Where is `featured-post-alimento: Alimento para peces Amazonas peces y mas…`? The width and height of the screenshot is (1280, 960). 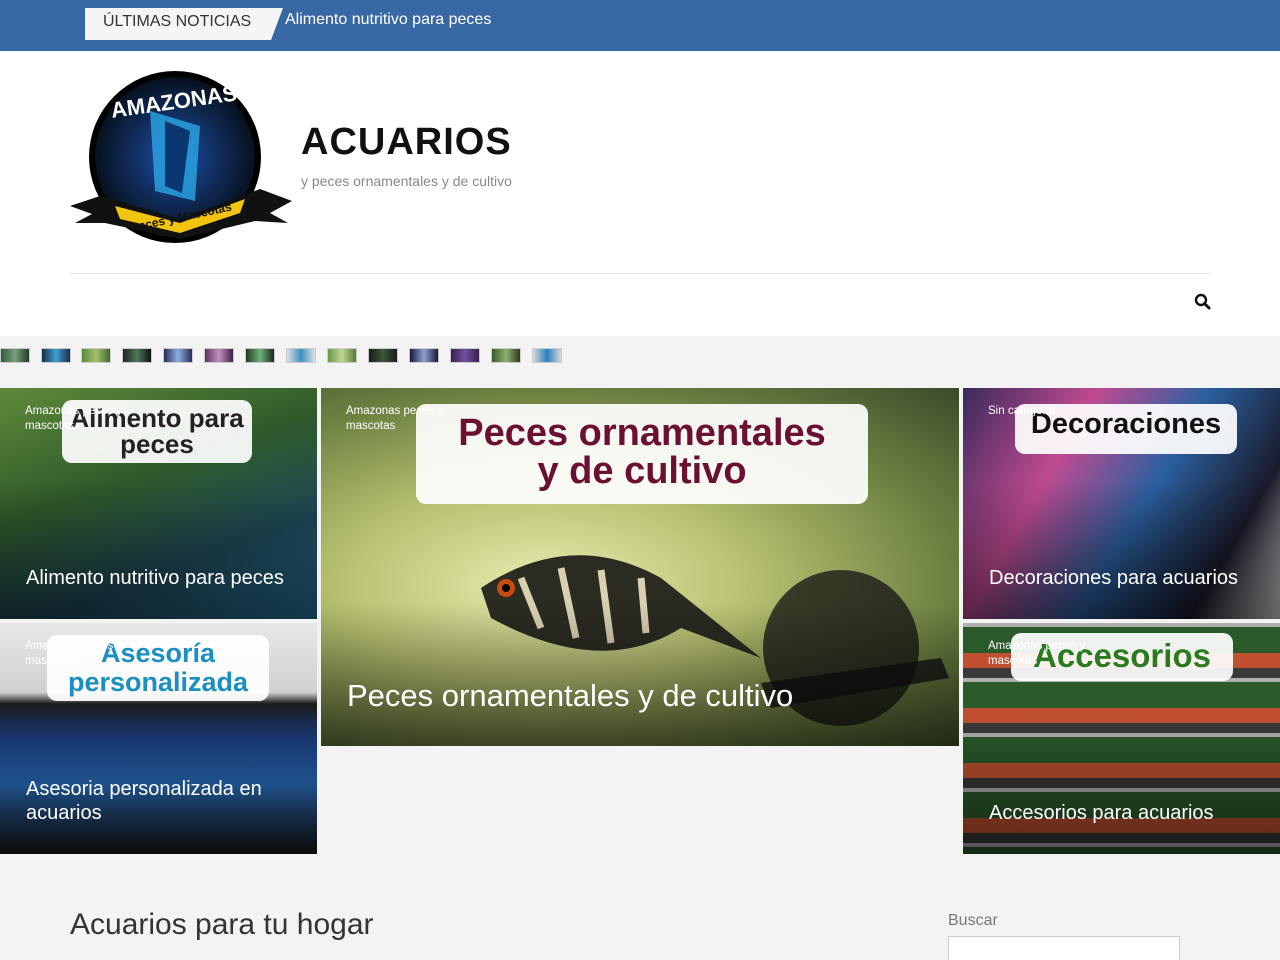
featured-post-alimento: Alimento para peces Amazonas peces y mas… is located at coordinates (158, 503).